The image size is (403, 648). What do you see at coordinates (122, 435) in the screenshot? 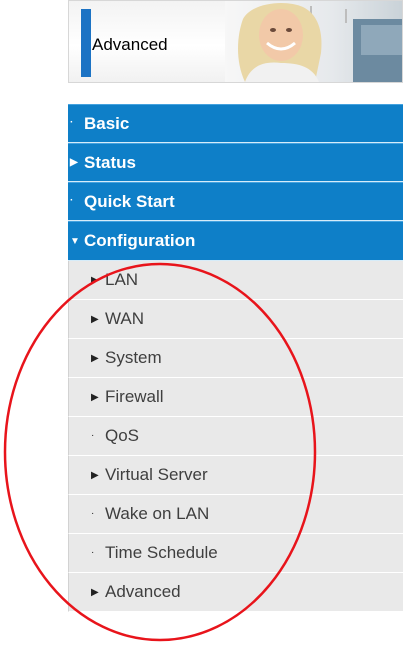
I see `submenu-item-label: QoS` at bounding box center [122, 435].